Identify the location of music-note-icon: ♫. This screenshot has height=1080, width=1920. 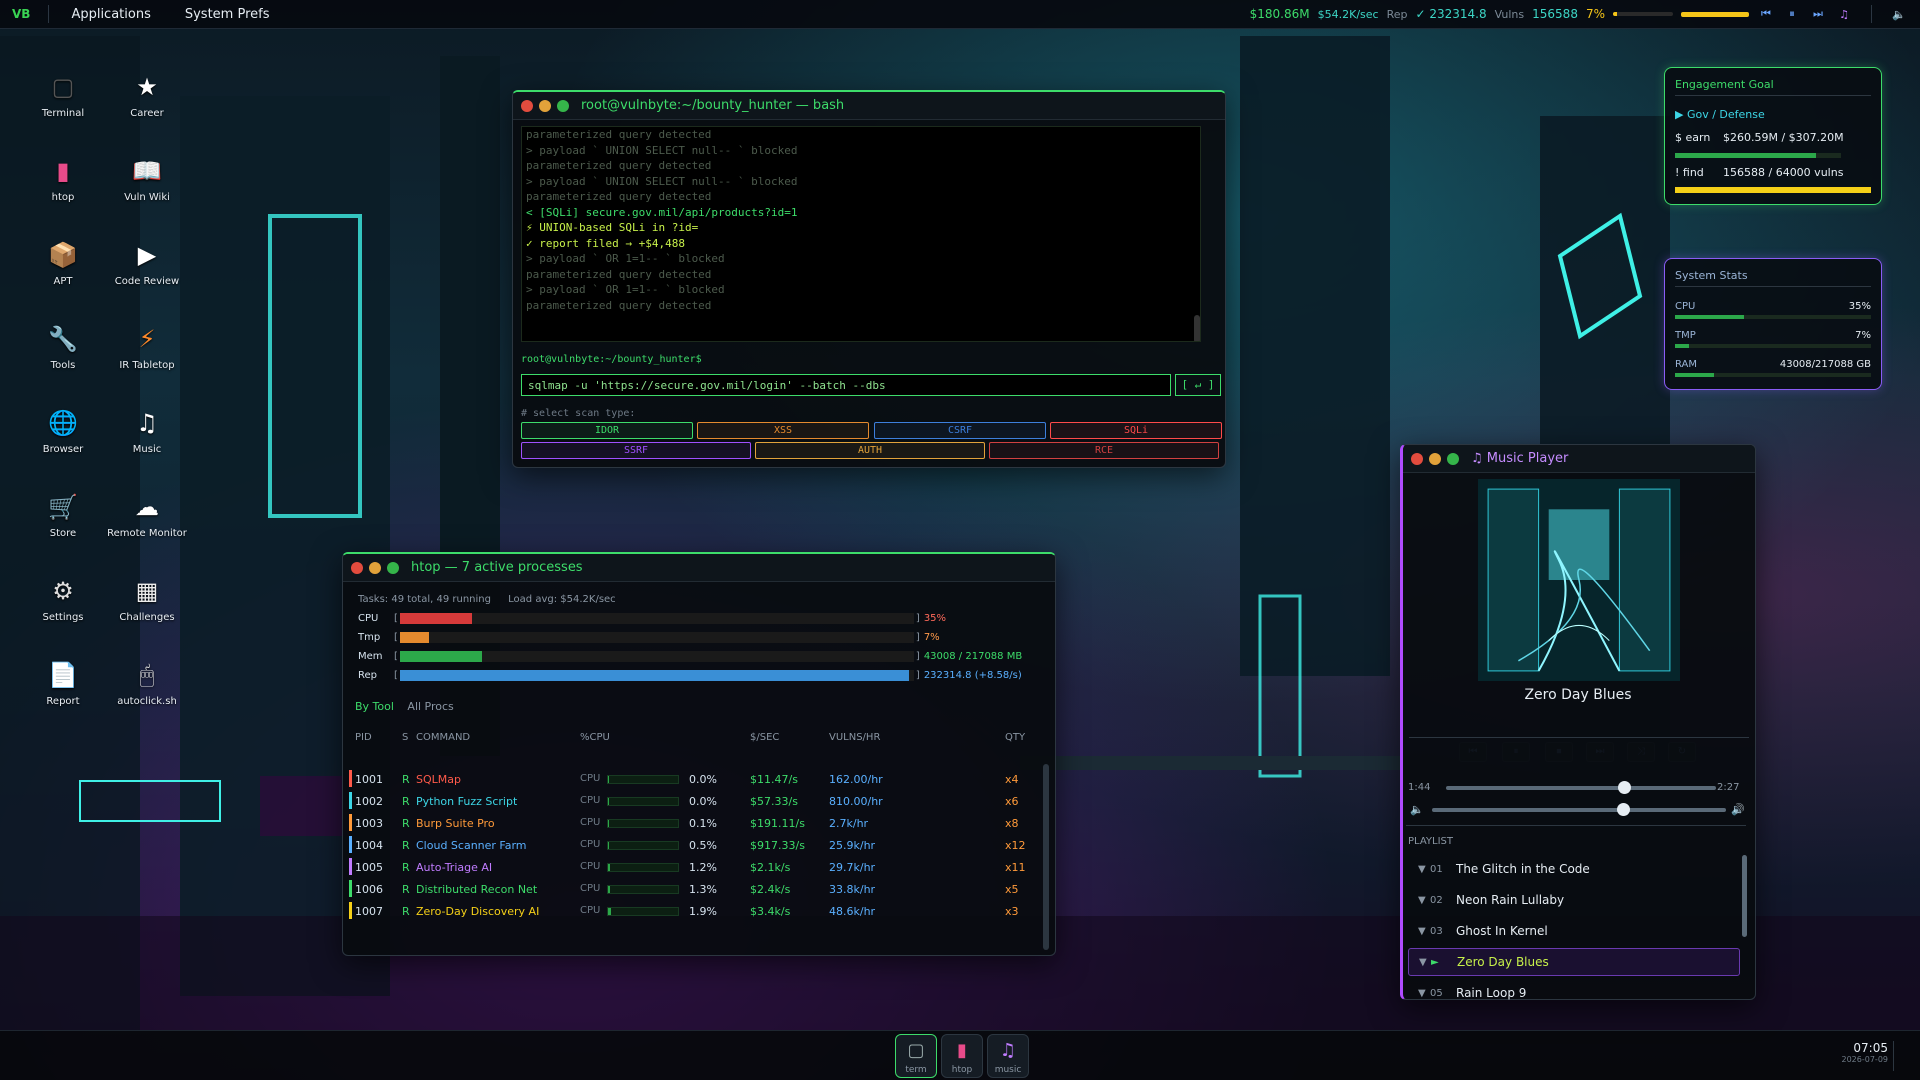
(1844, 14).